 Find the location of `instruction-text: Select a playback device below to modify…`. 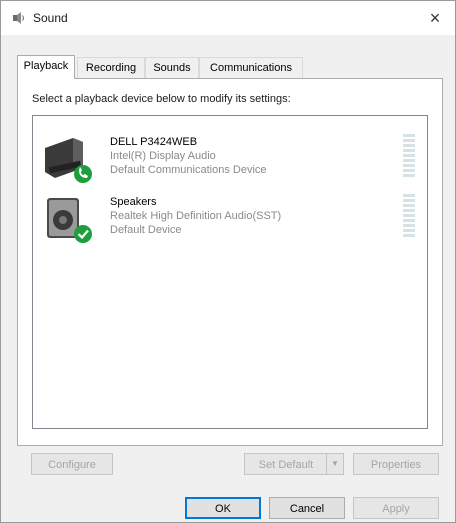

instruction-text: Select a playback device below to modify… is located at coordinates (161, 99).